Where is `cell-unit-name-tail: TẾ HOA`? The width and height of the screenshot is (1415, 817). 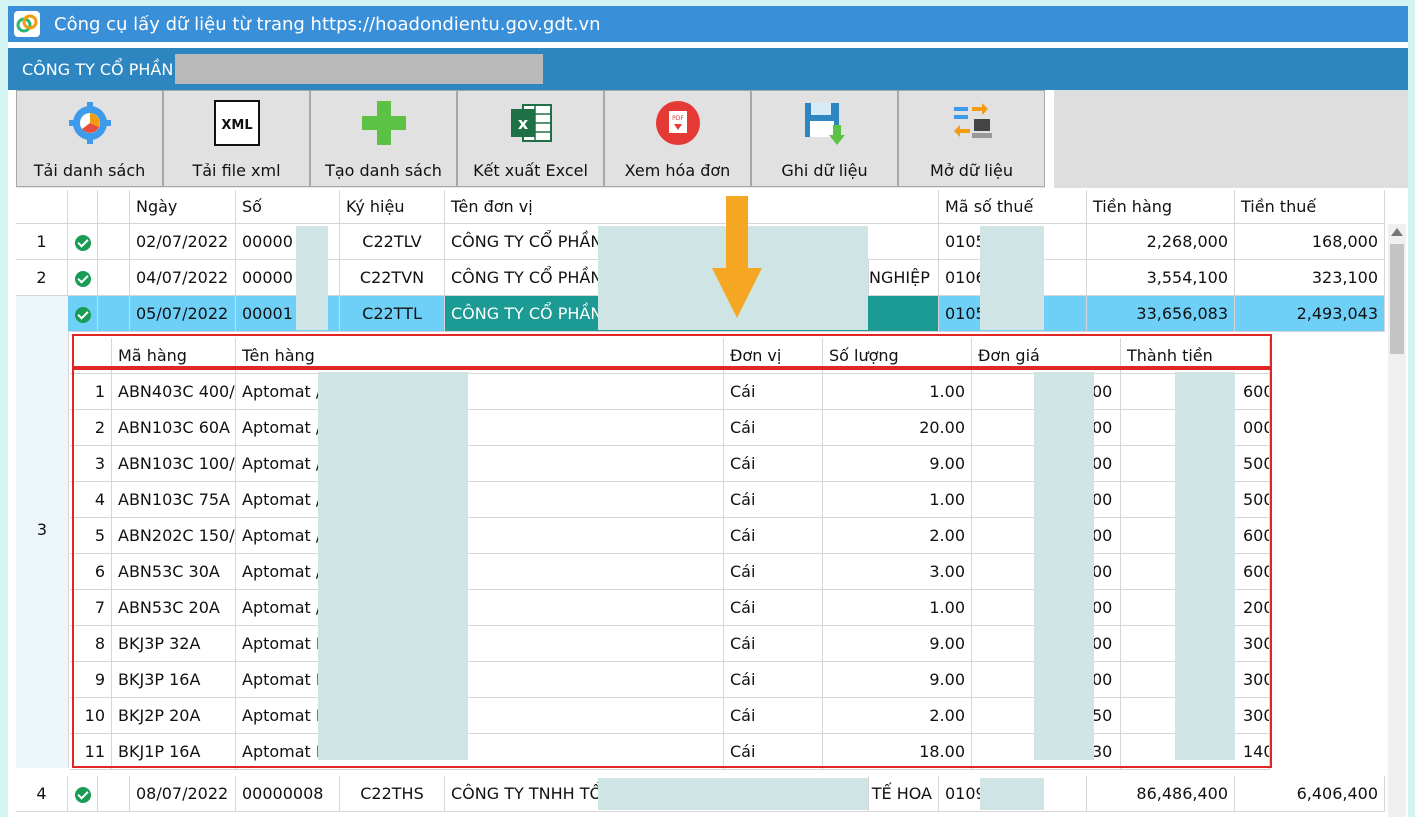 cell-unit-name-tail: TẾ HOA is located at coordinates (904, 794).